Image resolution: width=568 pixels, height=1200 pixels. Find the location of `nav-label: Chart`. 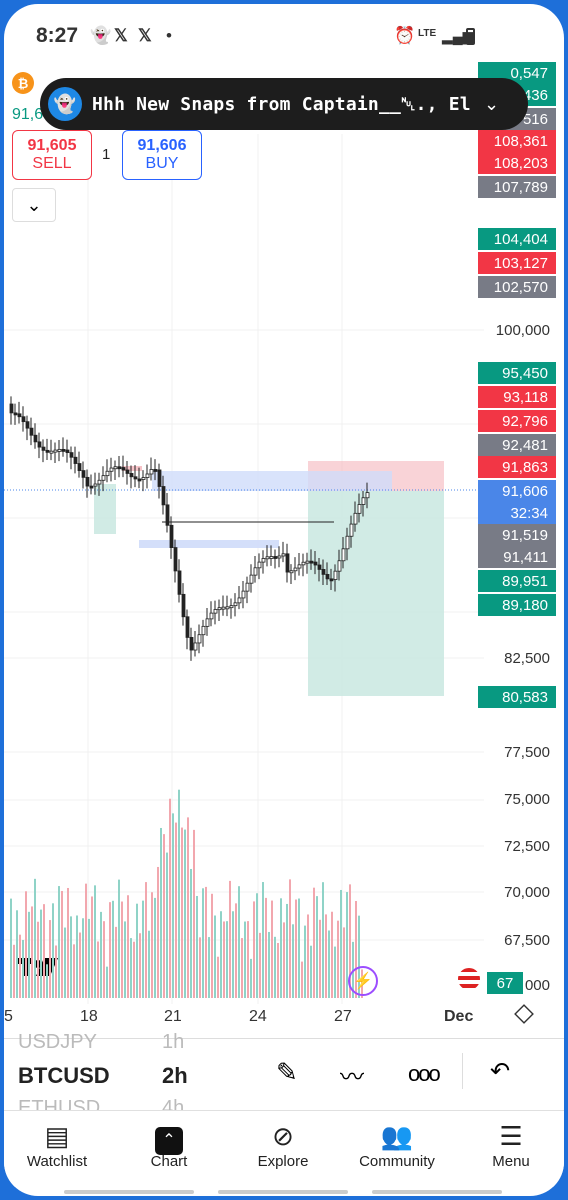

nav-label: Chart is located at coordinates (169, 1161).